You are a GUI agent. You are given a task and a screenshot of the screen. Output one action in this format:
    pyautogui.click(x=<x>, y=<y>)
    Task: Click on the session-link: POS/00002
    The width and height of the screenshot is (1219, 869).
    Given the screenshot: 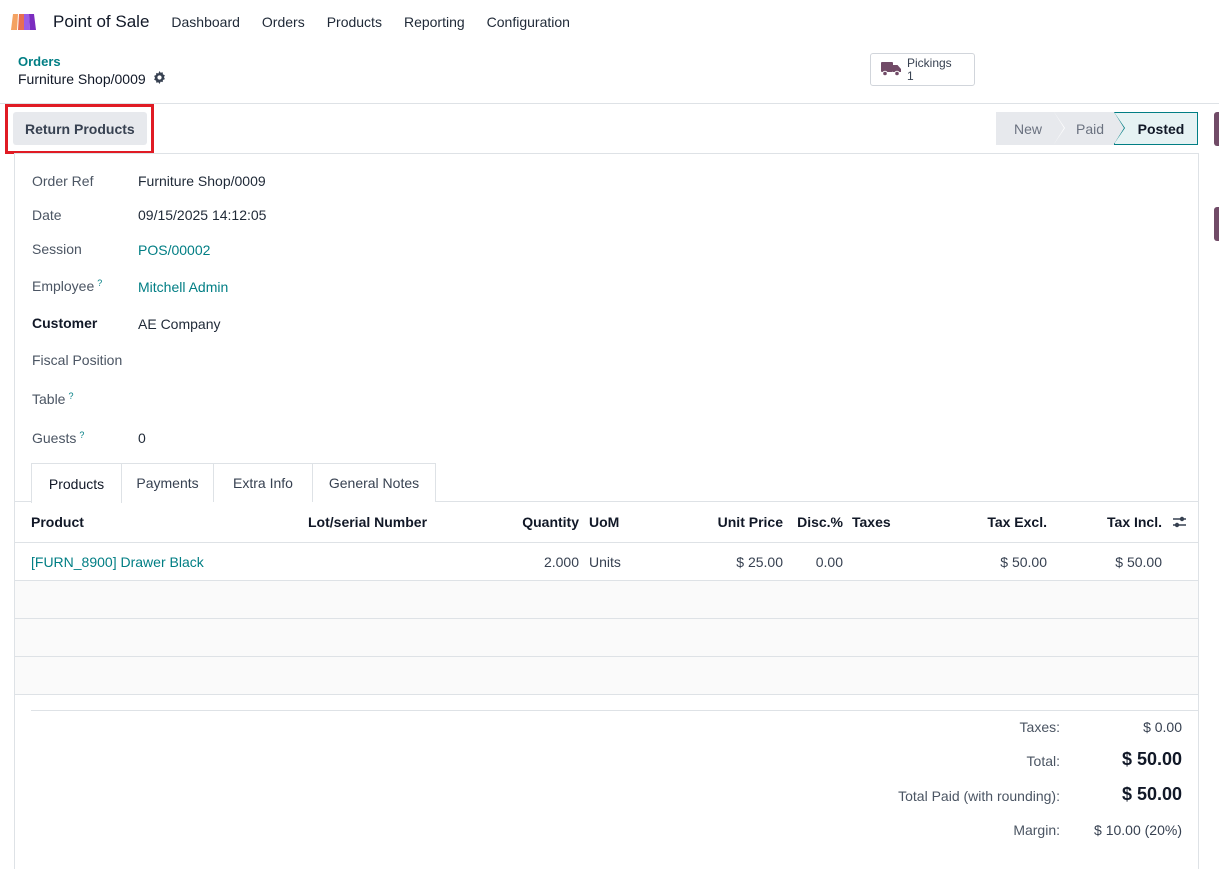 What is the action you would take?
    pyautogui.click(x=174, y=250)
    